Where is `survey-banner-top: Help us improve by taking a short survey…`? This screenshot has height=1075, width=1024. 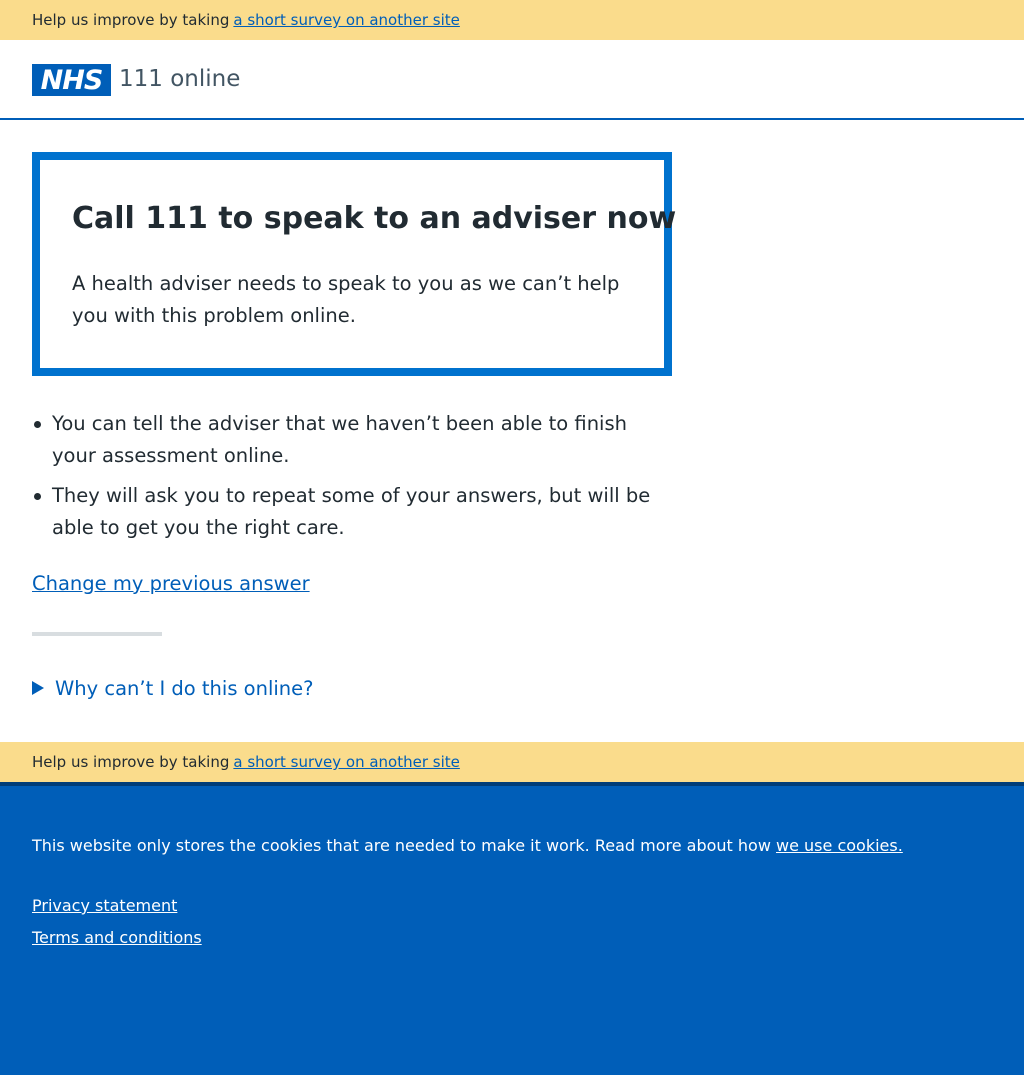 survey-banner-top: Help us improve by taking a short survey… is located at coordinates (512, 20).